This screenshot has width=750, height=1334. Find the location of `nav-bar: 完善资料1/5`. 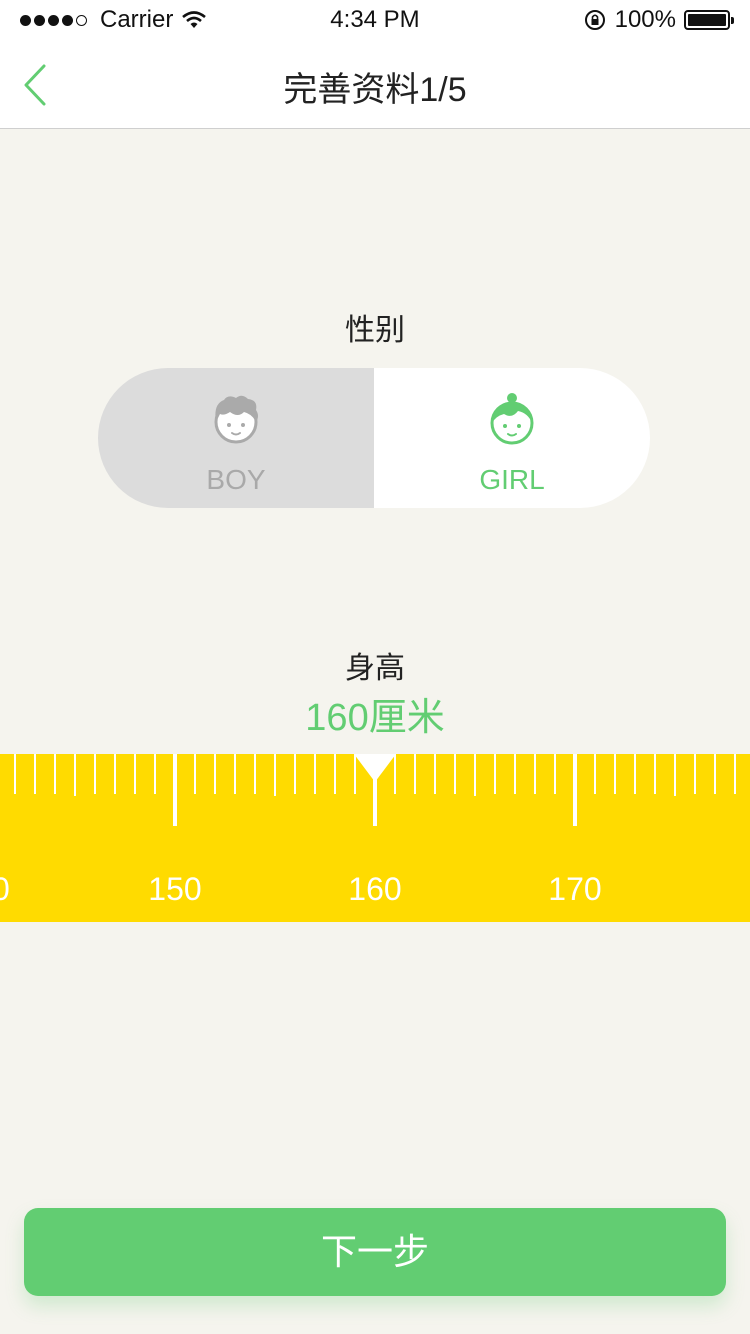

nav-bar: 完善资料1/5 is located at coordinates (375, 84).